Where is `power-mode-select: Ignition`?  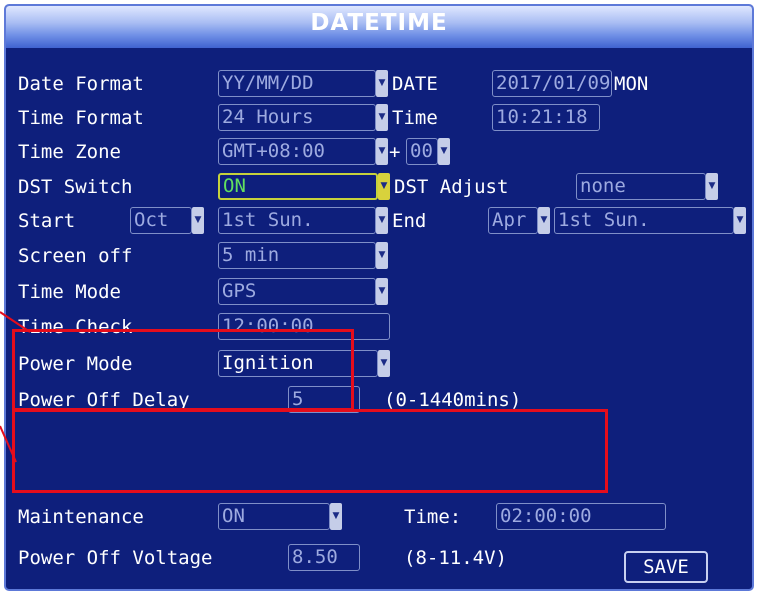 power-mode-select: Ignition is located at coordinates (298, 363).